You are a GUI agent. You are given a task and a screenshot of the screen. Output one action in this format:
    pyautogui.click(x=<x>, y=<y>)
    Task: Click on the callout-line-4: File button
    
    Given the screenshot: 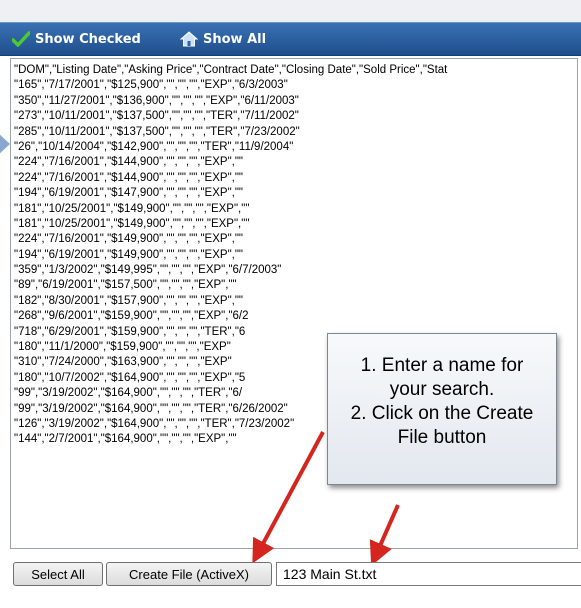 What is the action you would take?
    pyautogui.click(x=442, y=437)
    